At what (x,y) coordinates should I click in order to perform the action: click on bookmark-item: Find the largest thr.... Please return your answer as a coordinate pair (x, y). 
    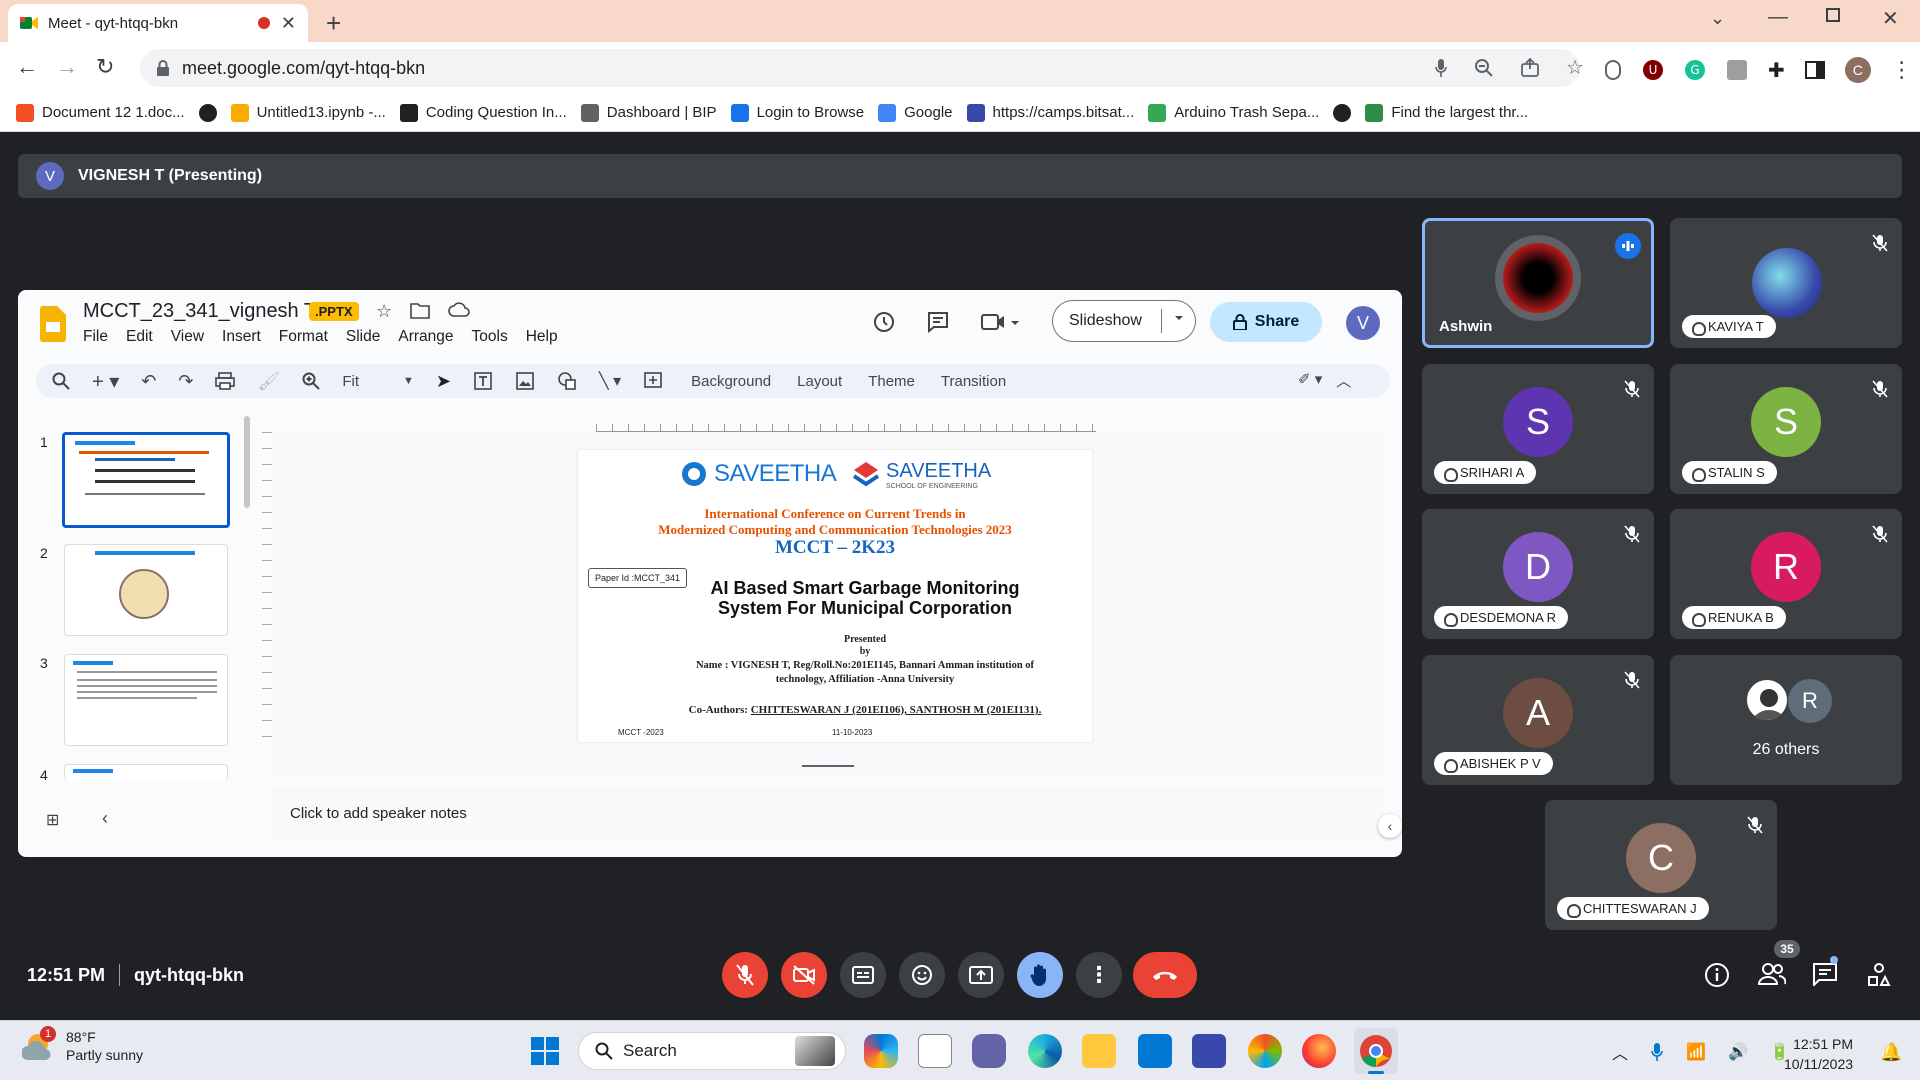
    Looking at the image, I should click on (1446, 112).